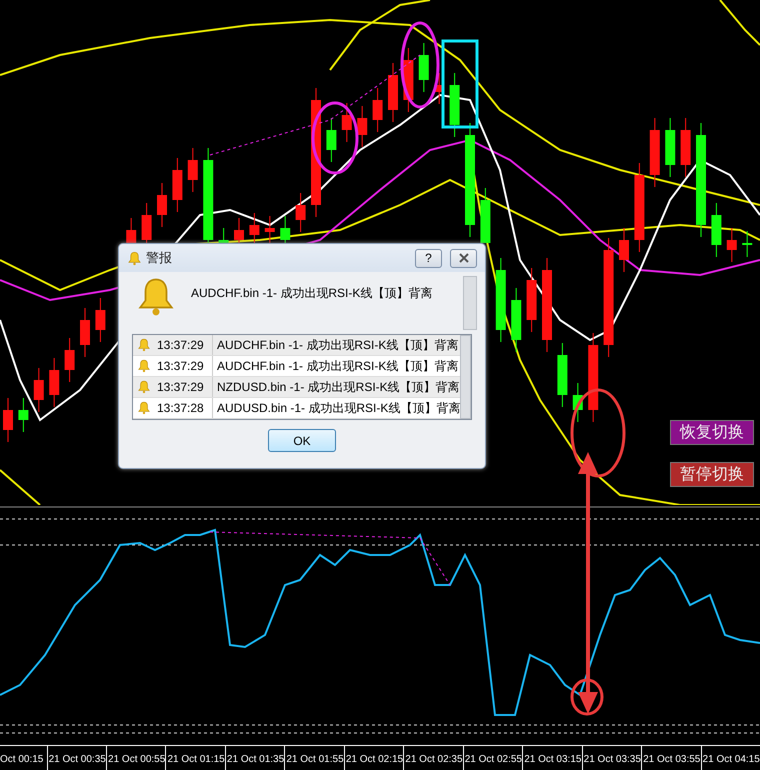 The width and height of the screenshot is (760, 770). Describe the element at coordinates (302, 440) in the screenshot. I see `ok-button: OK` at that location.